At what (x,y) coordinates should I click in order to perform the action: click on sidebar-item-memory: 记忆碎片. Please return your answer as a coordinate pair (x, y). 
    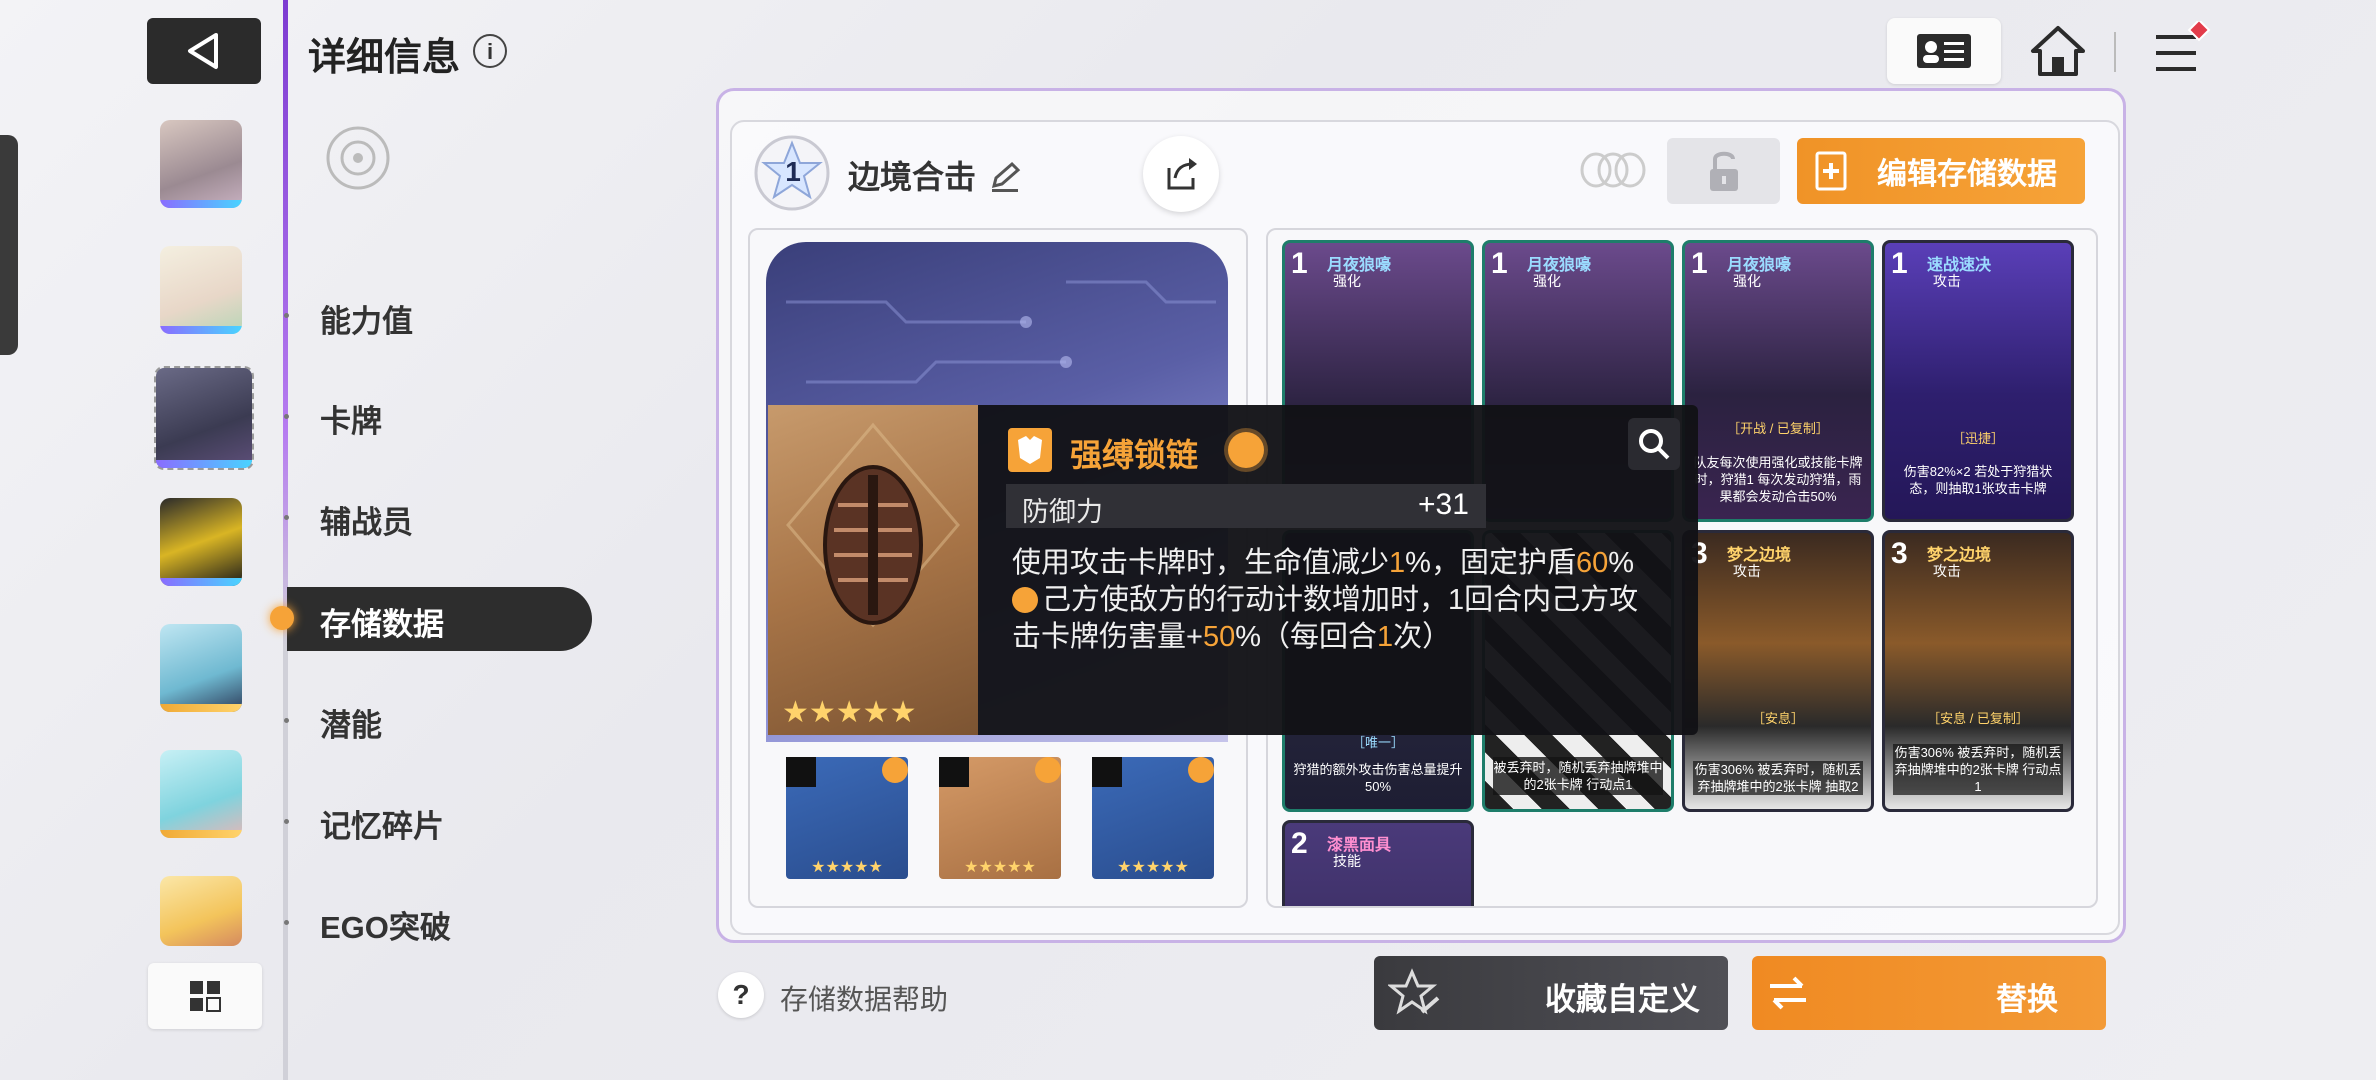
    Looking at the image, I should click on (382, 823).